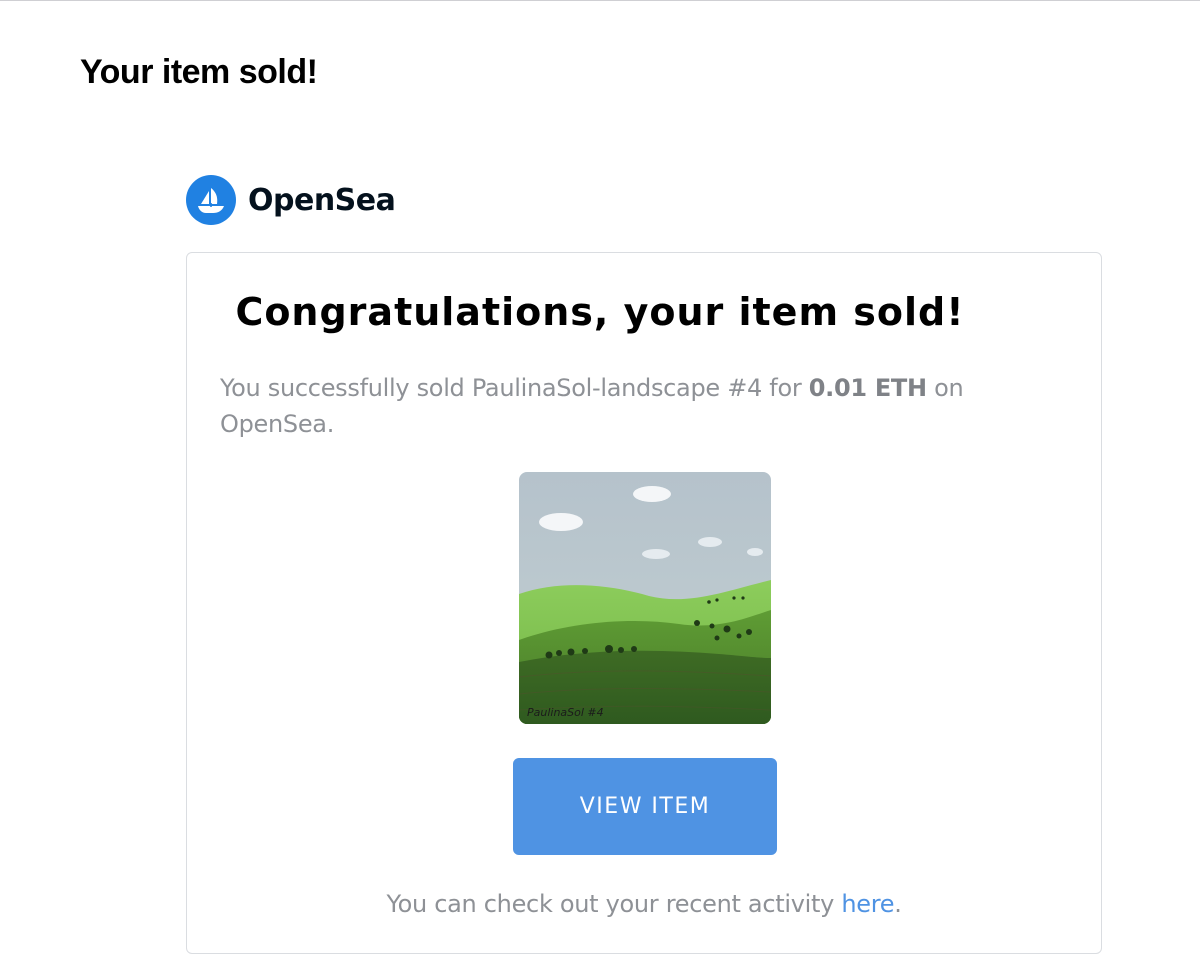  Describe the element at coordinates (565, 712) in the screenshot. I see `svg-text: PaulinaSol #4` at that location.